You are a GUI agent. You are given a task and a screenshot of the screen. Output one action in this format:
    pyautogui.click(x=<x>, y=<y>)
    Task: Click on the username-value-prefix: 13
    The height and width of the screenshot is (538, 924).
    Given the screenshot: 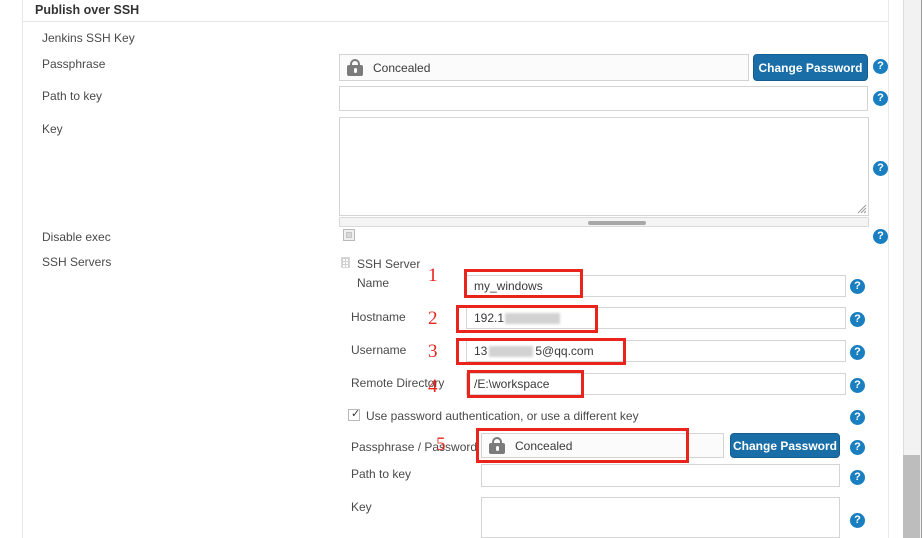 What is the action you would take?
    pyautogui.click(x=481, y=351)
    